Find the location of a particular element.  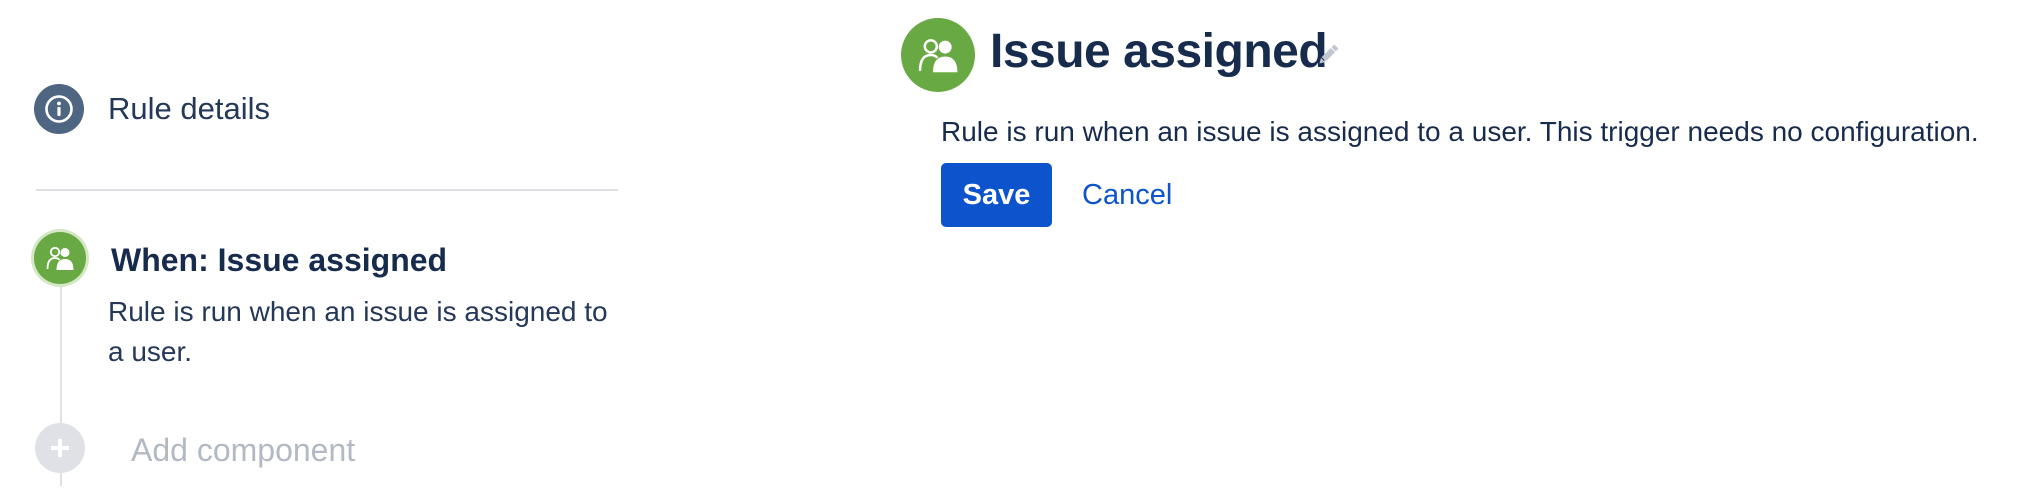

pencil-icon is located at coordinates (1328, 55).